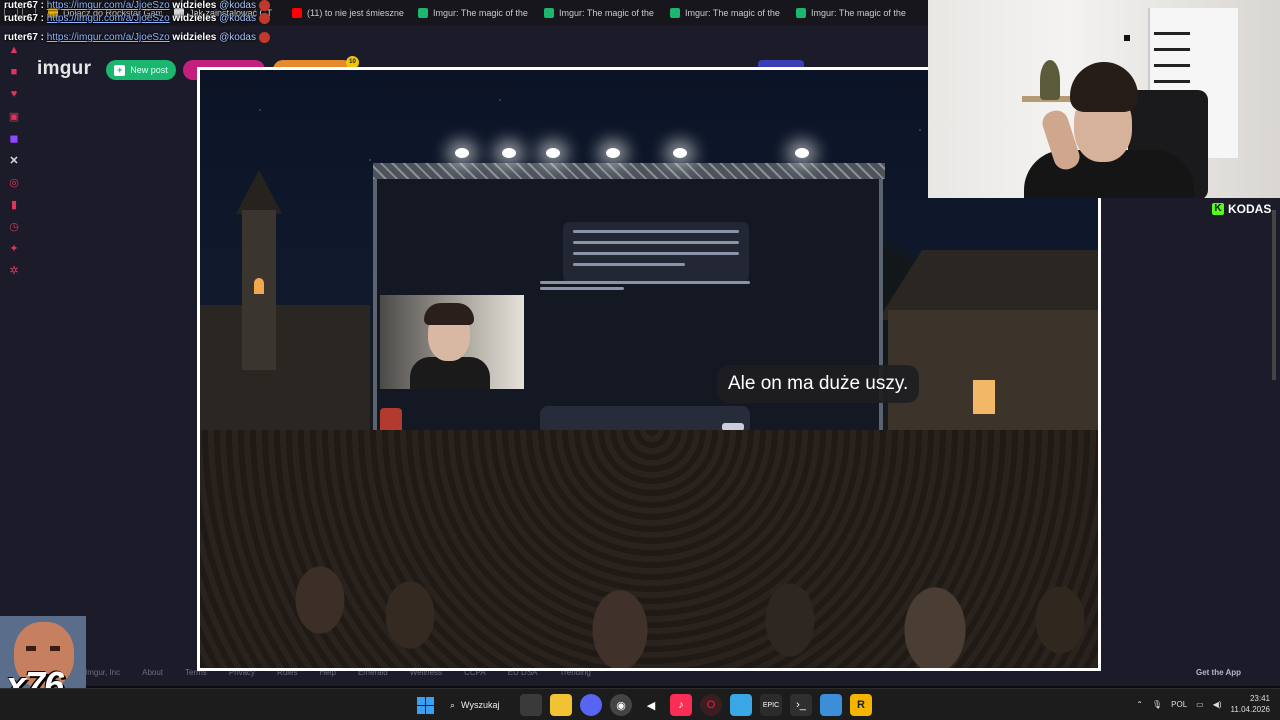  Describe the element at coordinates (64, 69) in the screenshot. I see `imgur-logo: imgur` at that location.